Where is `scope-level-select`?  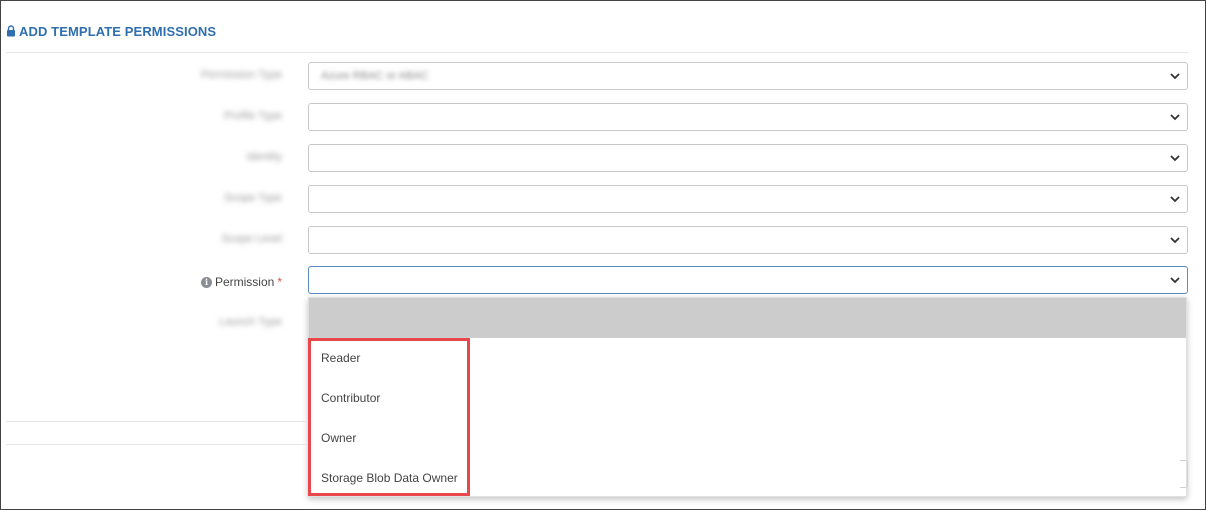 scope-level-select is located at coordinates (748, 240).